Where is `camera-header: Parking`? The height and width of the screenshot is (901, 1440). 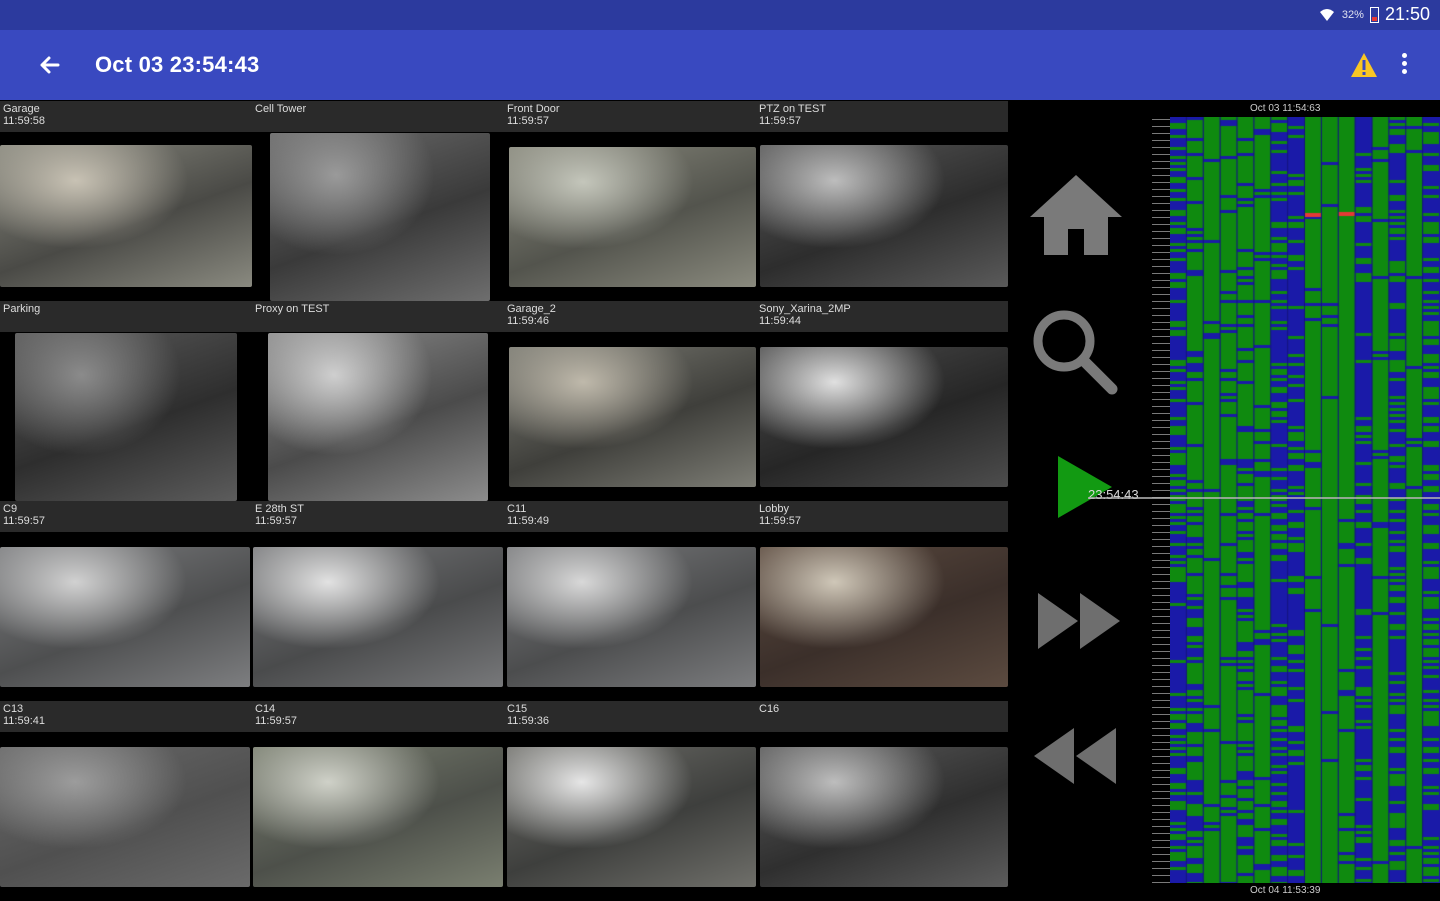
camera-header: Parking is located at coordinates (126, 316).